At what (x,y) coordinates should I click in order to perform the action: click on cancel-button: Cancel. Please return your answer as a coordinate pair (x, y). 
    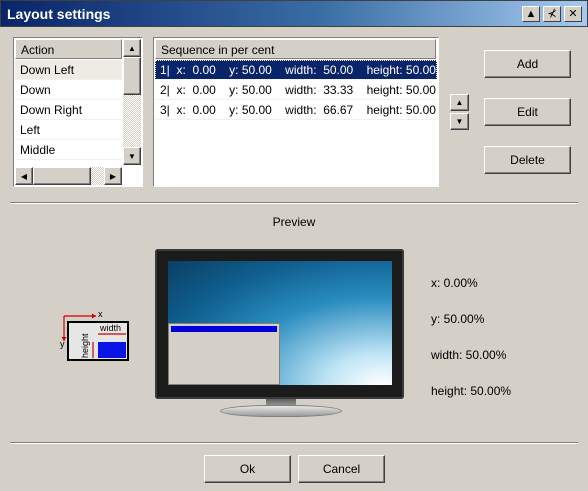
    Looking at the image, I should click on (341, 469).